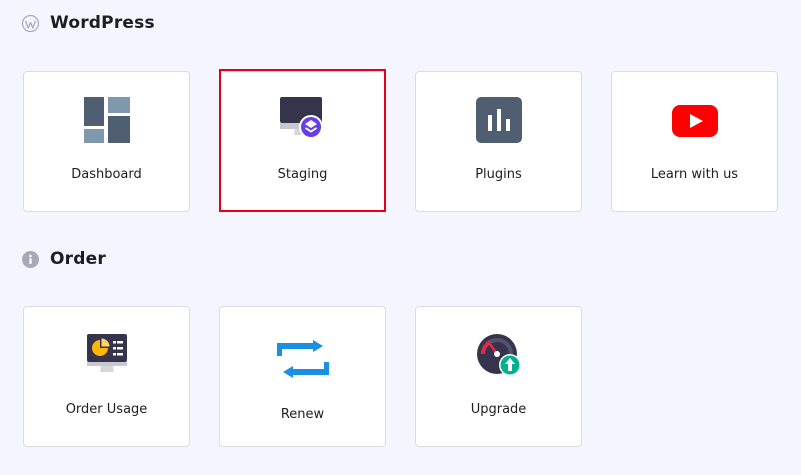 The height and width of the screenshot is (475, 801). What do you see at coordinates (106, 409) in the screenshot?
I see `order-usage-label: Order Usage` at bounding box center [106, 409].